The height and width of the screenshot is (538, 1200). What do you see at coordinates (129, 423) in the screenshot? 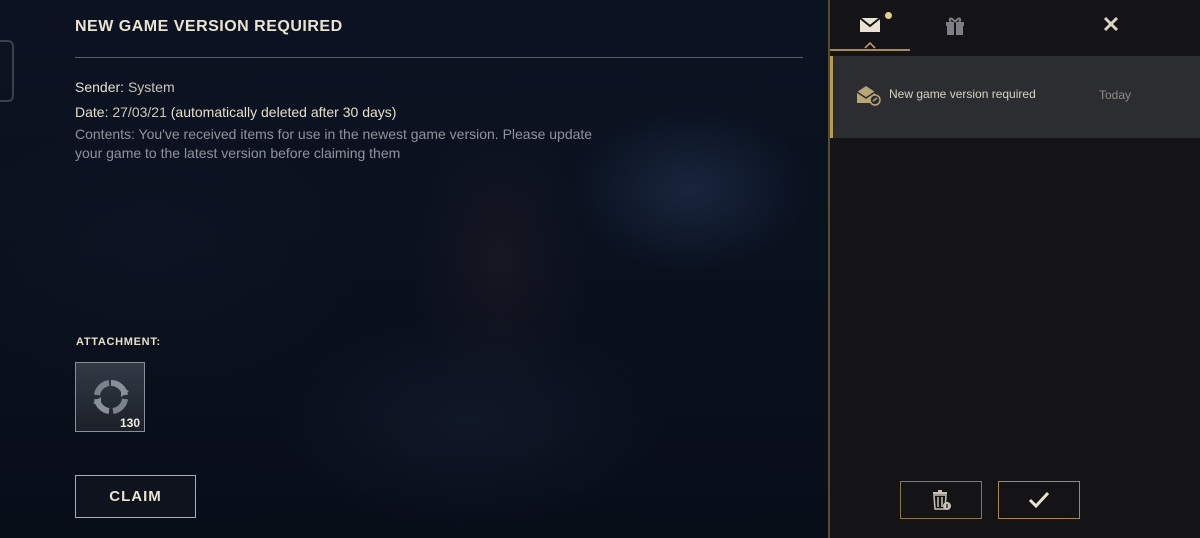
I see `attachment-count: 130` at bounding box center [129, 423].